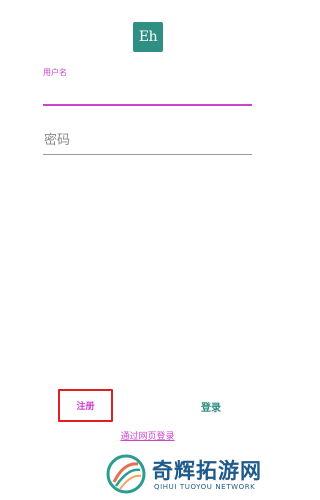 This screenshot has height=500, width=320. I want to click on username-group: 用户名, so click(147, 87).